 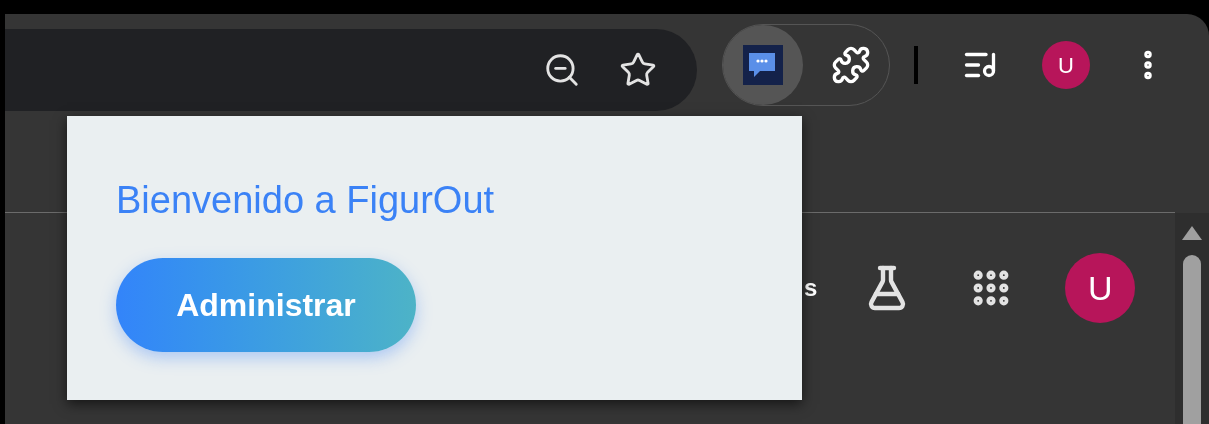 I want to click on bookmark-star-icon, so click(x=638, y=70).